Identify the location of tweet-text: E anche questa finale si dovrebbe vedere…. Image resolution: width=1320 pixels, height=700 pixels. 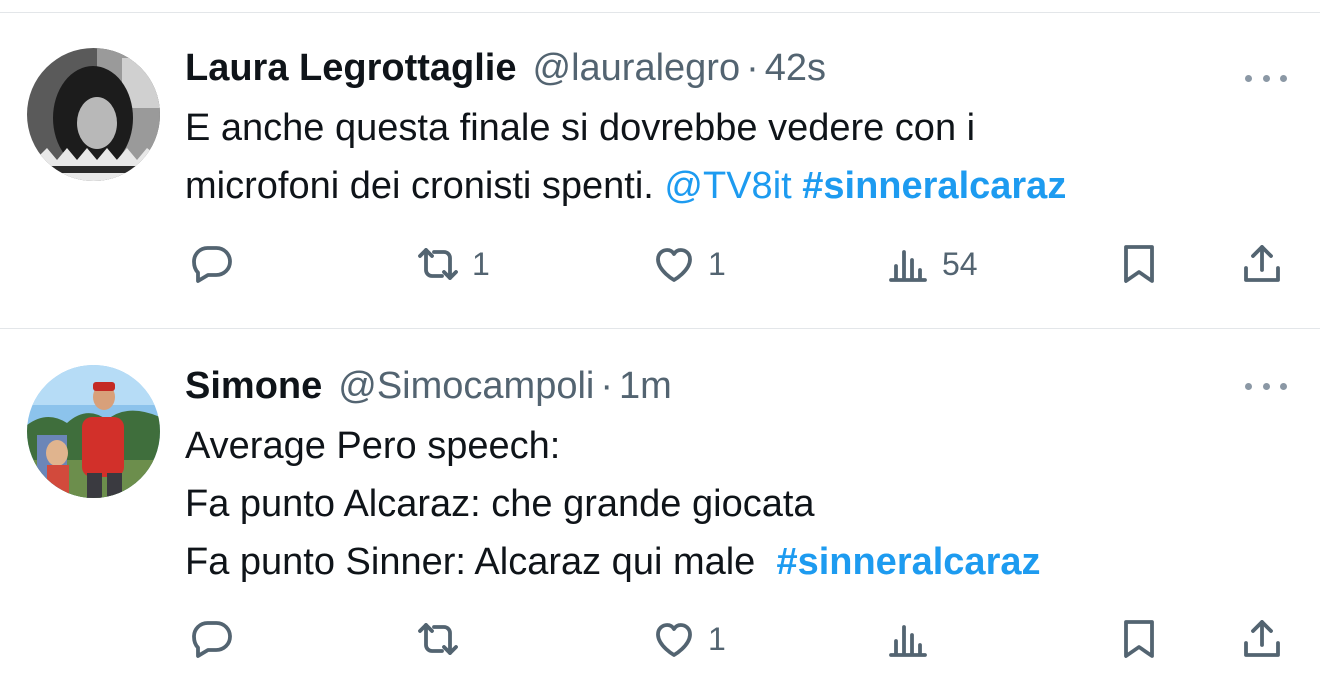
(740, 157).